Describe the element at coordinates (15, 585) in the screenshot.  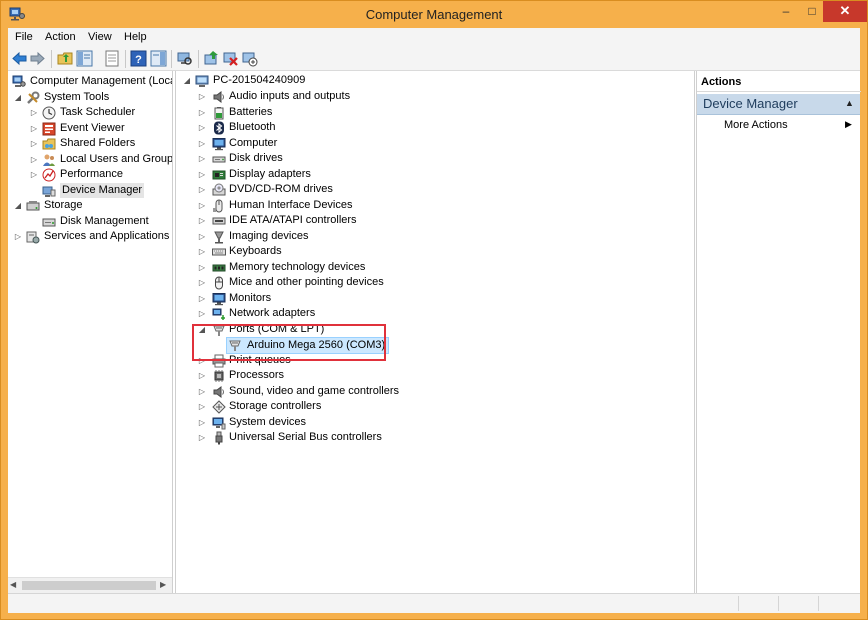
I see `scroll-left-icon: ◀` at that location.